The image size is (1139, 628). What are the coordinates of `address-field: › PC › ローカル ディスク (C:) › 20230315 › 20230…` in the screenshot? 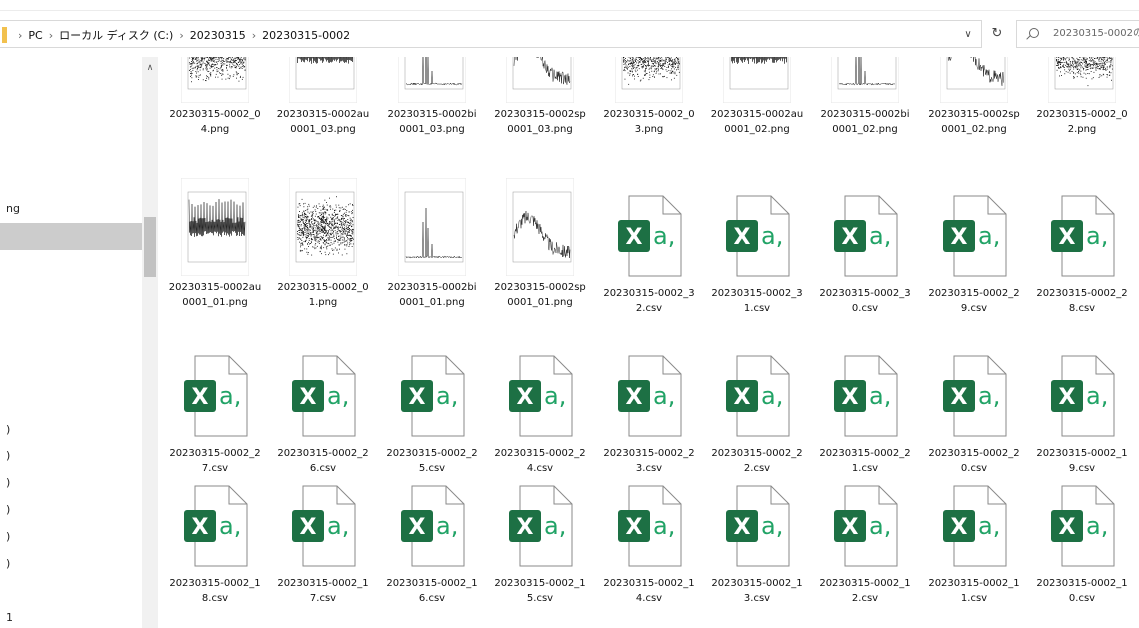 It's located at (491, 34).